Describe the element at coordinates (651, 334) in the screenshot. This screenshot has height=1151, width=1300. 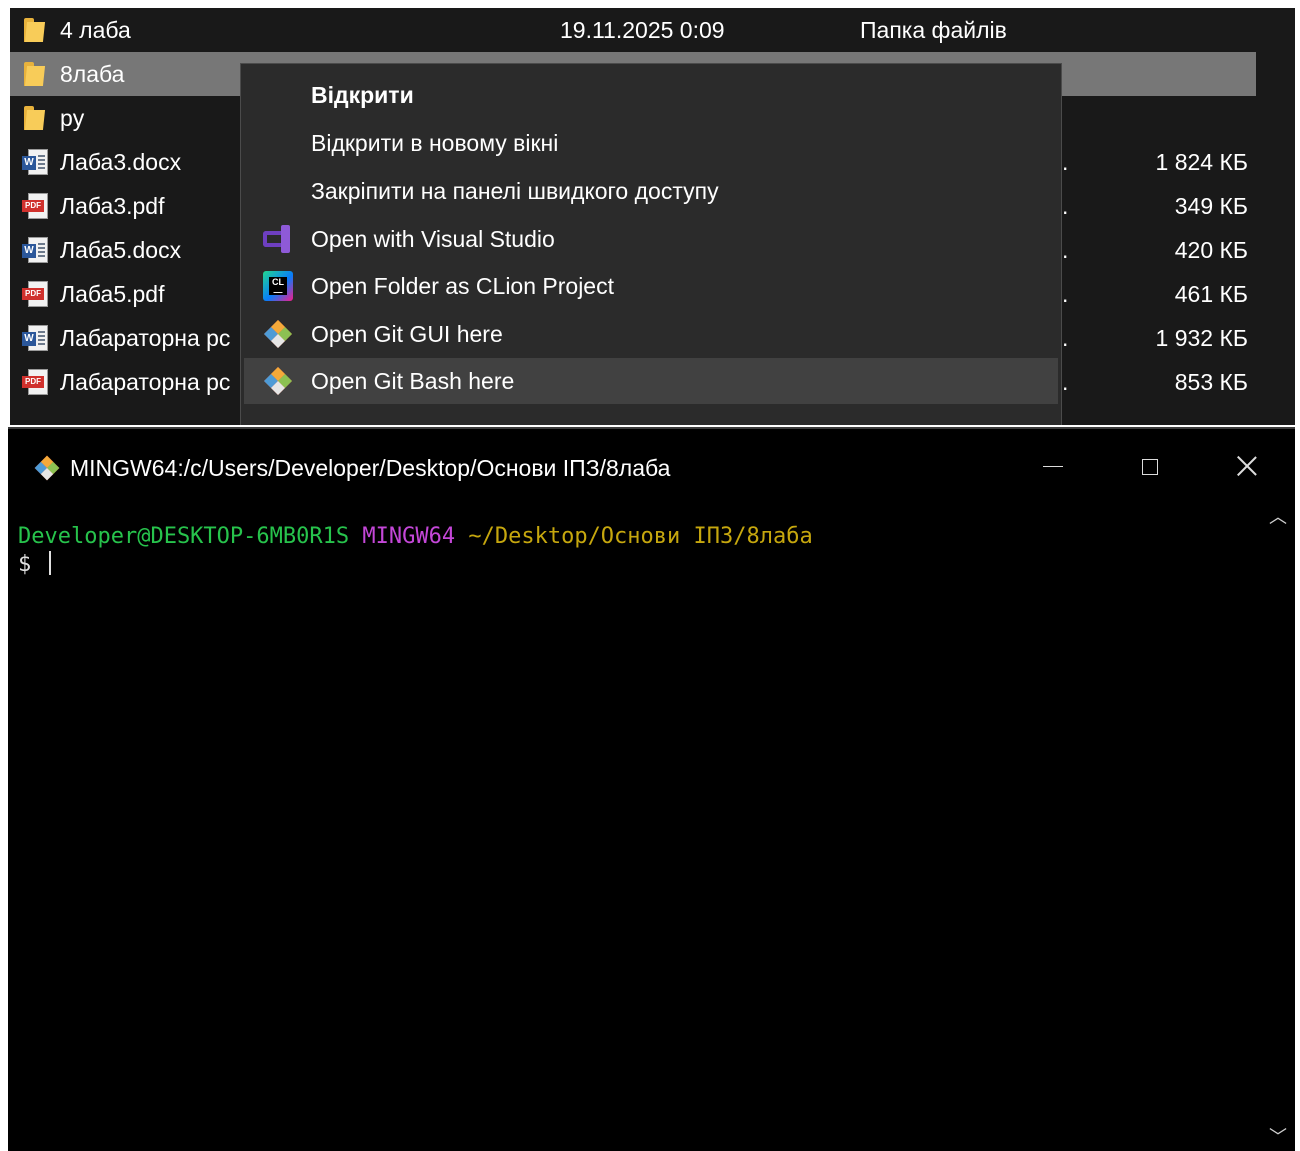
I see `menu-item-open-git-gui: Open Git GUI here` at that location.